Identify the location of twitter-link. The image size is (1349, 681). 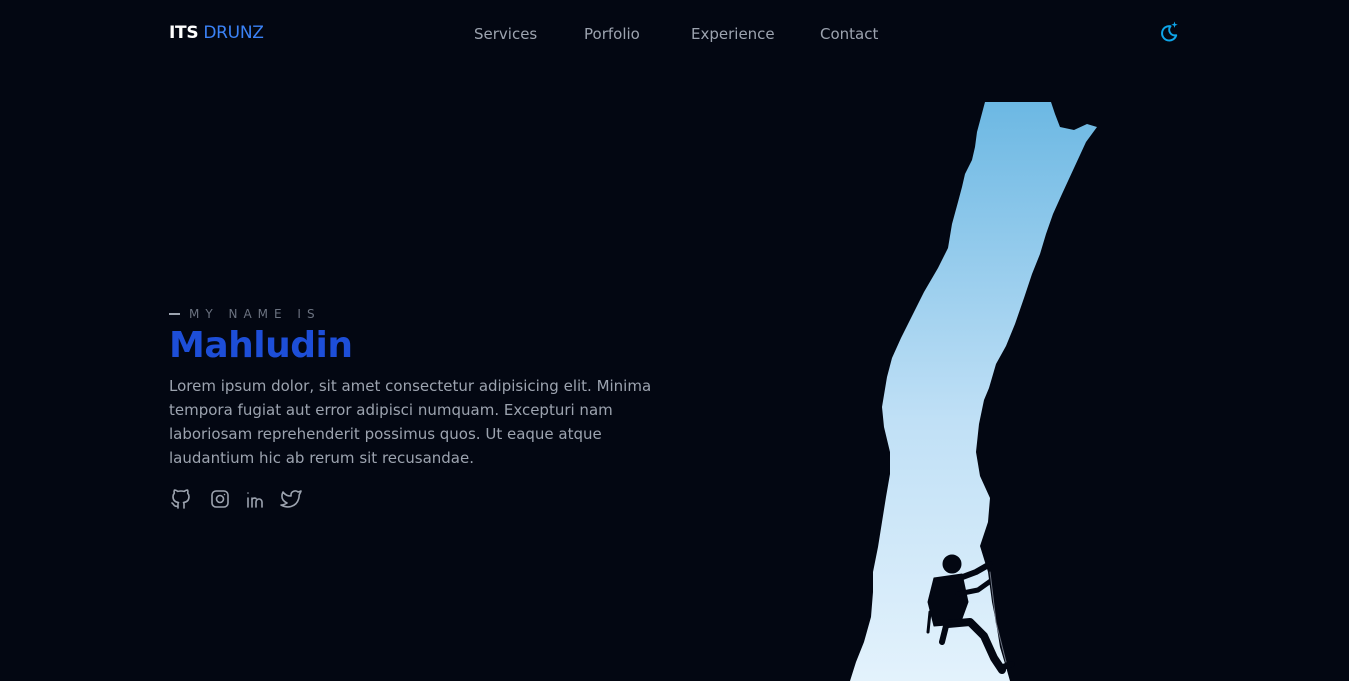
(291, 499).